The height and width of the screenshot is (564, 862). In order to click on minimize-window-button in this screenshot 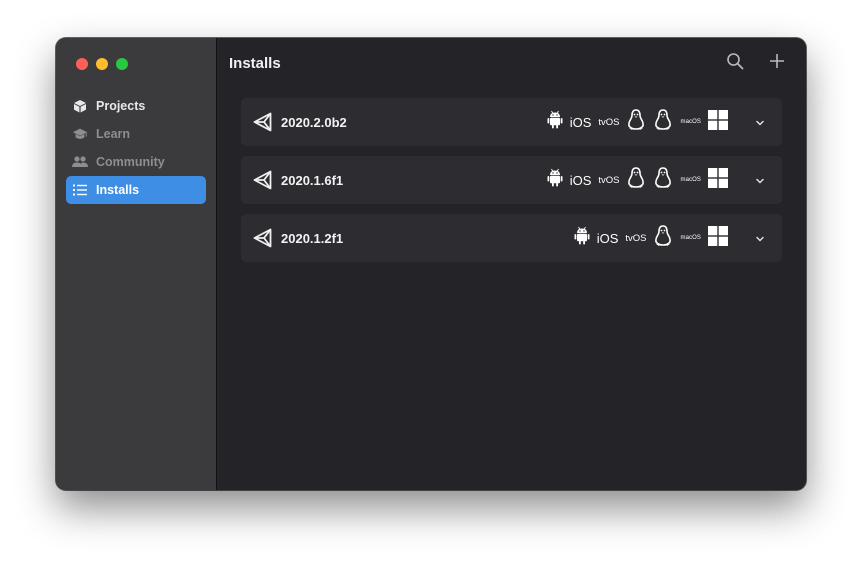, I will do `click(102, 64)`.